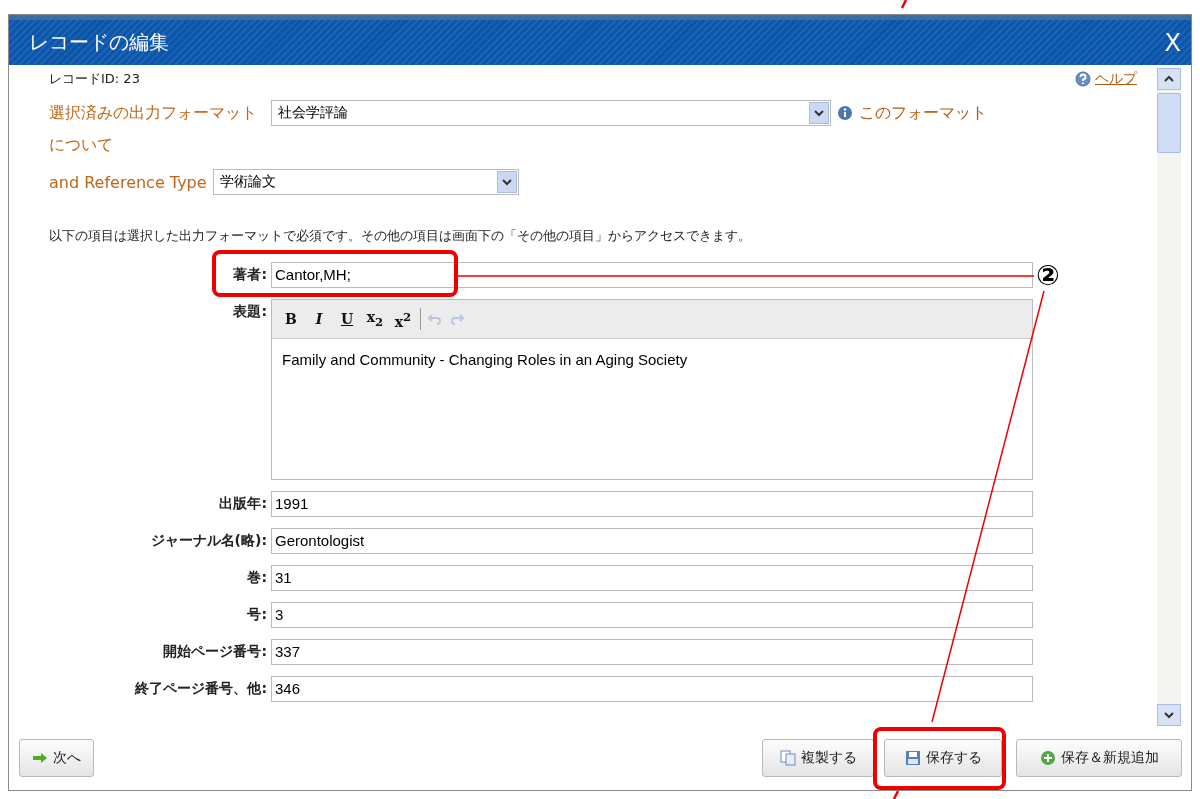  Describe the element at coordinates (1099, 758) in the screenshot. I see `save-and-new-button: 保存＆新規追加` at that location.